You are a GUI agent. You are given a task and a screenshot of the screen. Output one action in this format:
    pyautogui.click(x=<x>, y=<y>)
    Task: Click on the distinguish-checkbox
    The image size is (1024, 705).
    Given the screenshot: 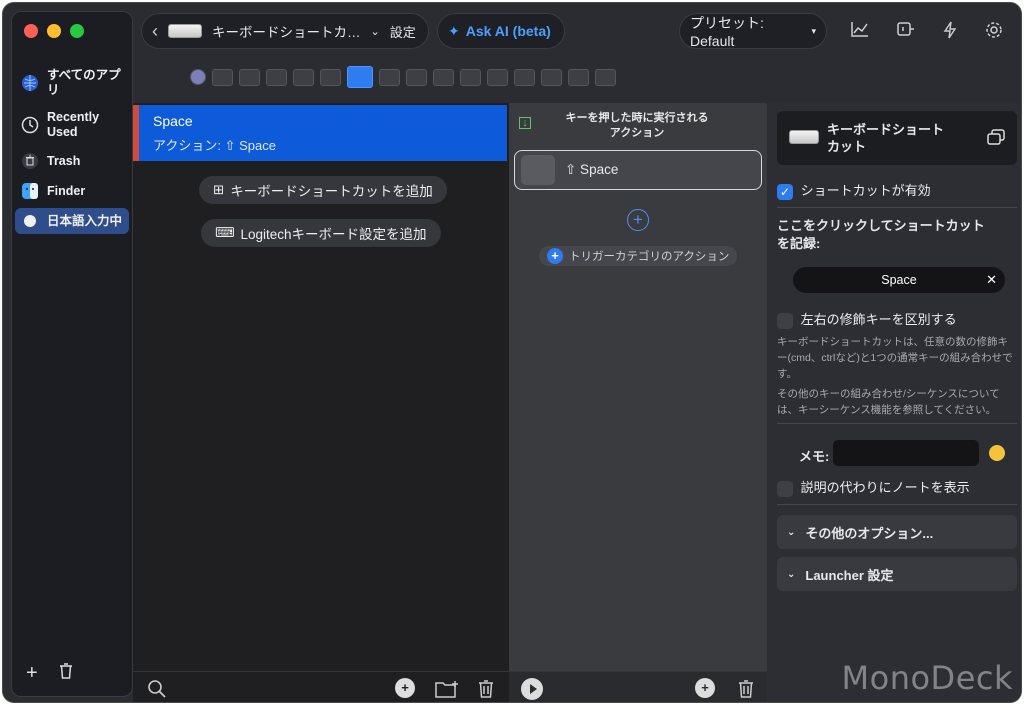 What is the action you would take?
    pyautogui.click(x=785, y=320)
    